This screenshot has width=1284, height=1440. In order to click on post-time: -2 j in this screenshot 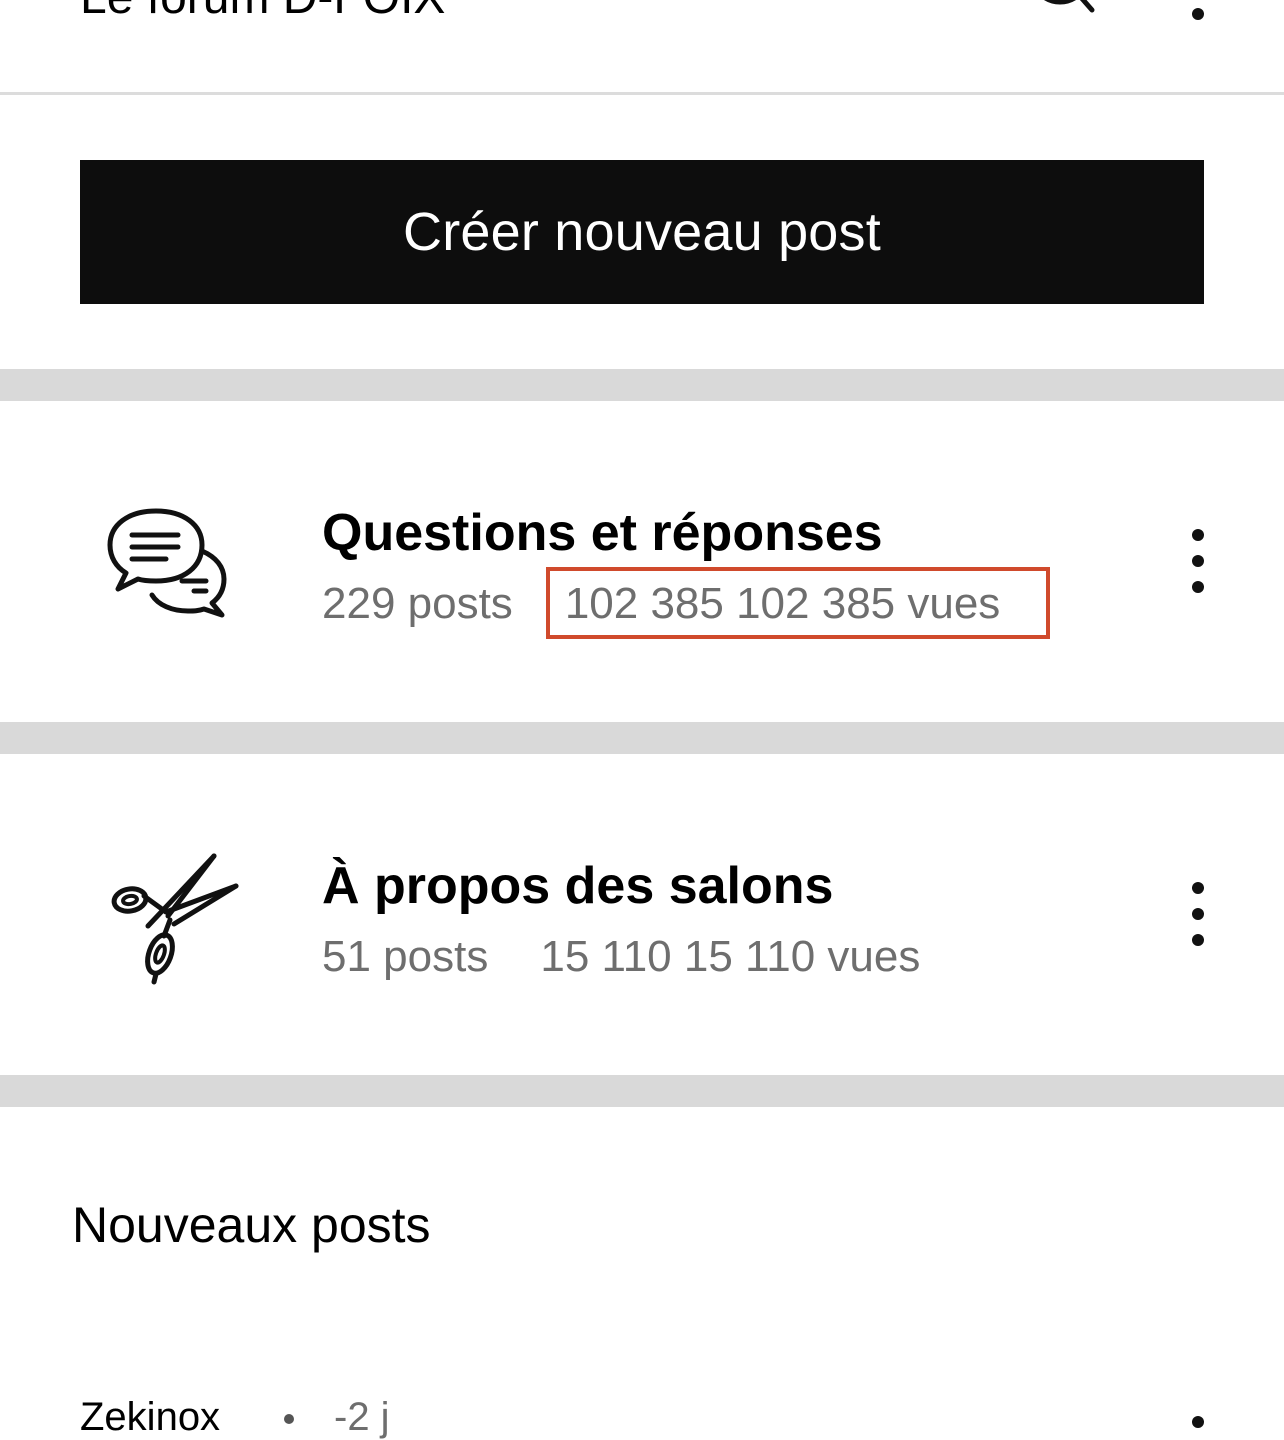, I will do `click(362, 1417)`.